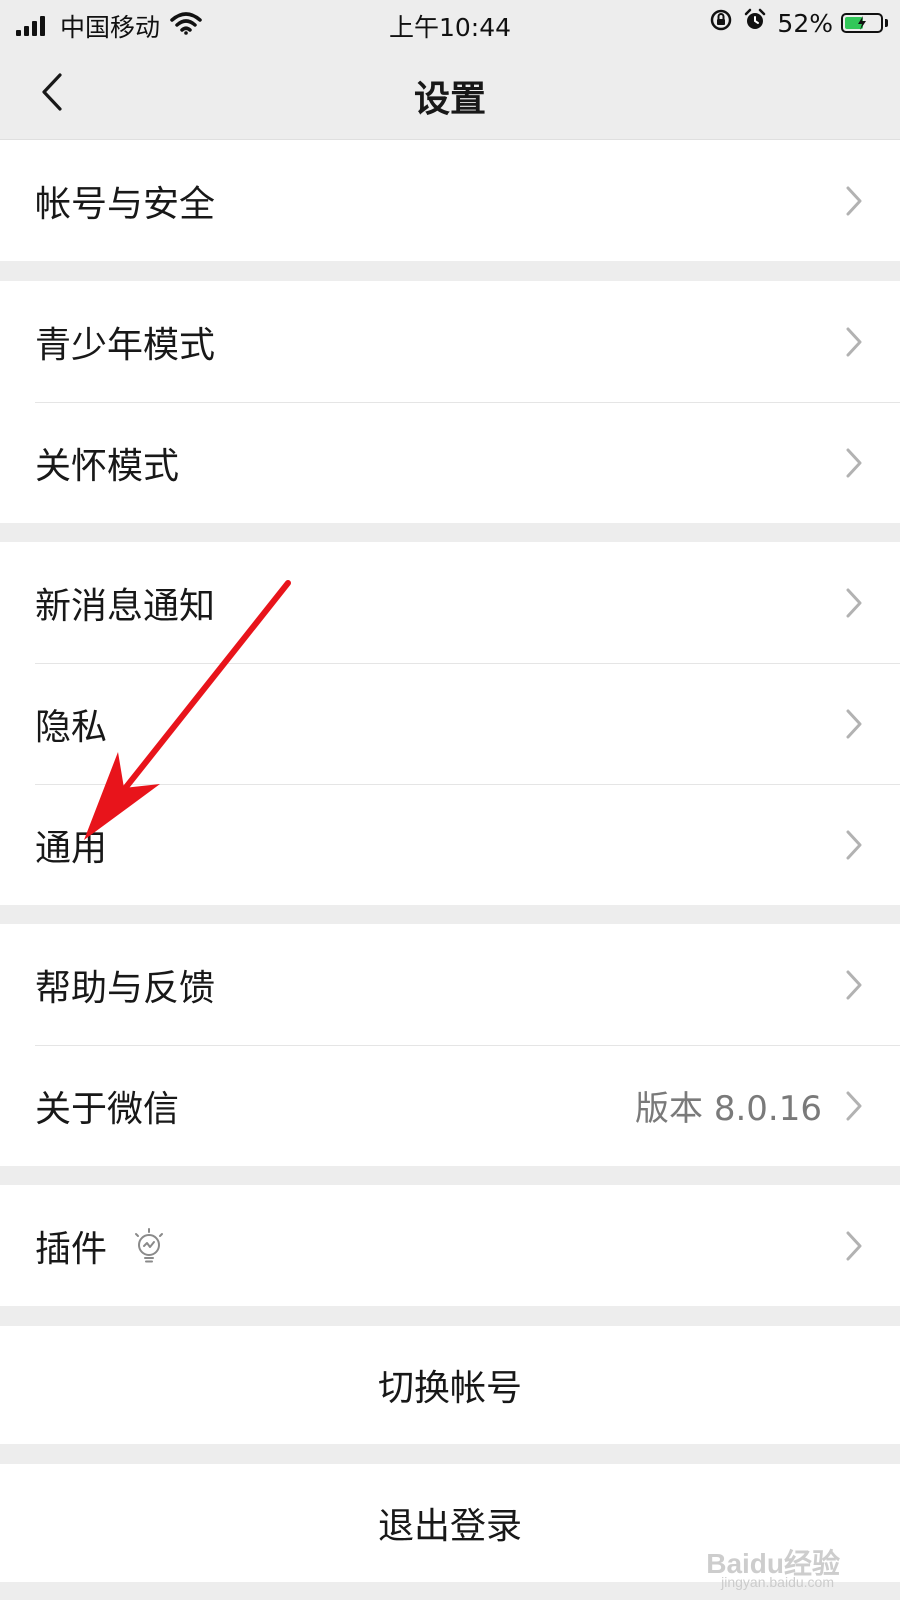 The width and height of the screenshot is (900, 1600). Describe the element at coordinates (71, 727) in the screenshot. I see `setting-label: 隐私` at that location.